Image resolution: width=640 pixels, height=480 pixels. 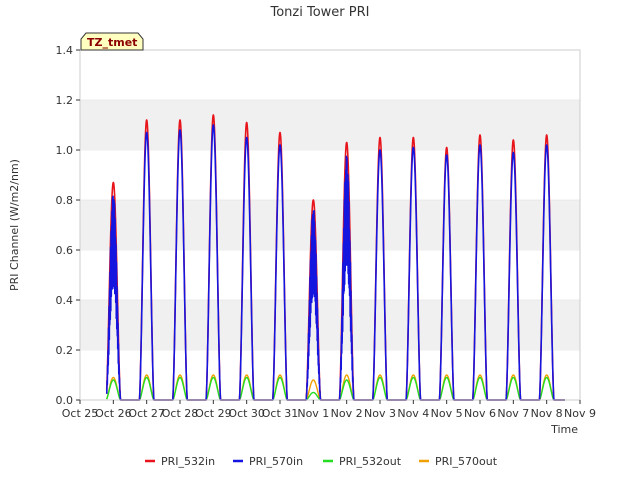 I want to click on x-tick-label: Nov 8, so click(x=547, y=413).